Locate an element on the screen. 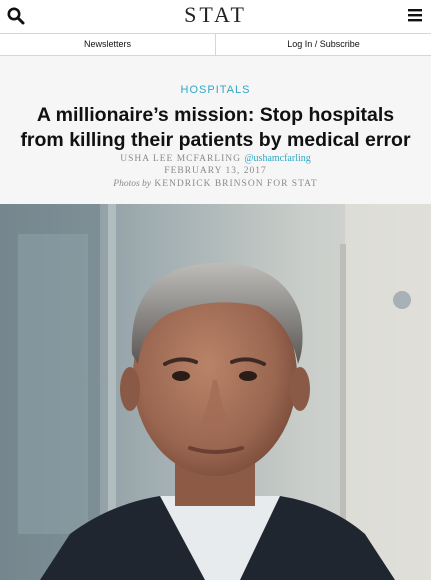 This screenshot has height=580, width=431. login-subscribe-link: Log In / Subscribe is located at coordinates (323, 44).